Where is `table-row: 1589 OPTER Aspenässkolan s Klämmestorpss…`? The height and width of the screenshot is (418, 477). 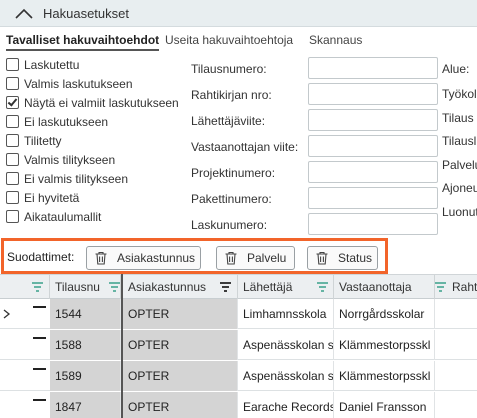 table-row: 1589 OPTER Aspenässkolan s Klämmestorpss… is located at coordinates (238, 376).